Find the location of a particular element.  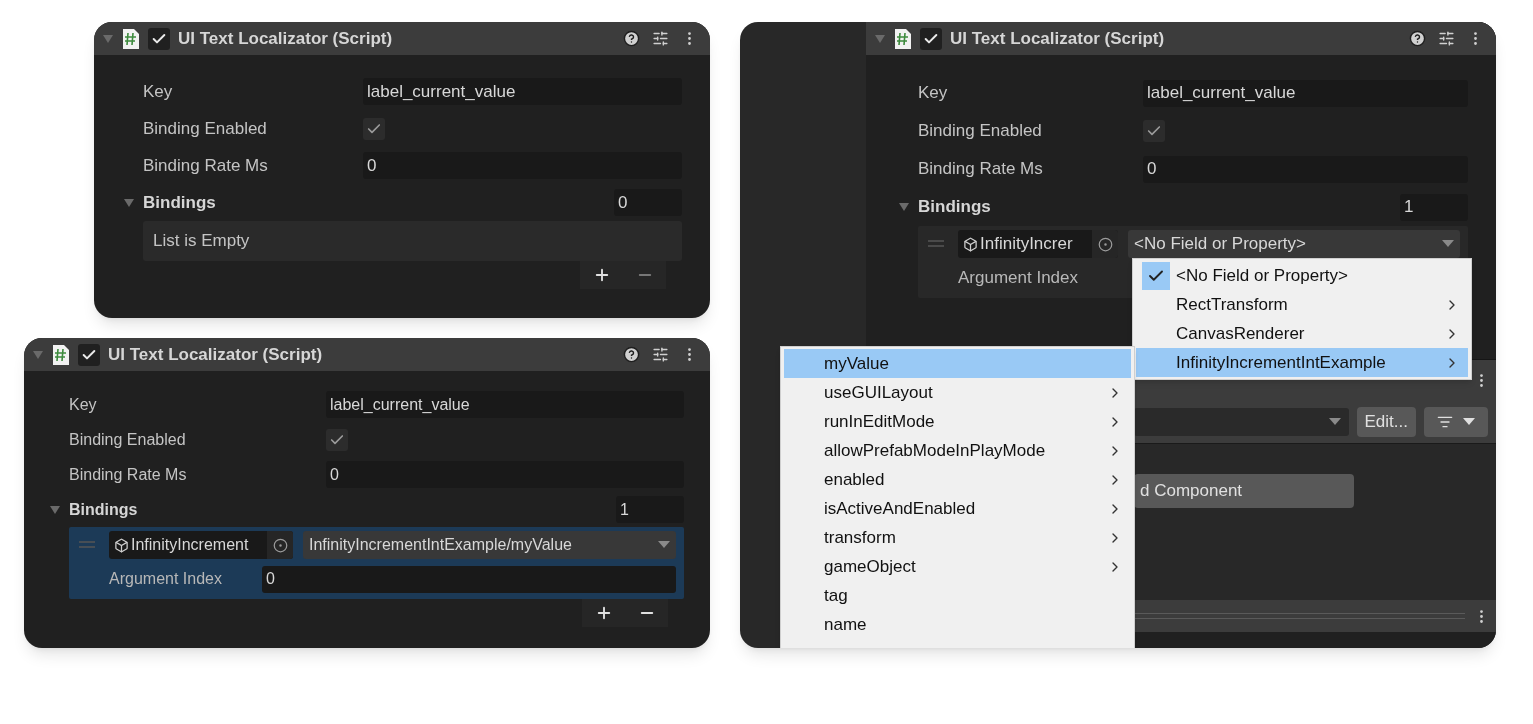

menu-item-label: InfinityIncrementIntExample is located at coordinates (1281, 362).